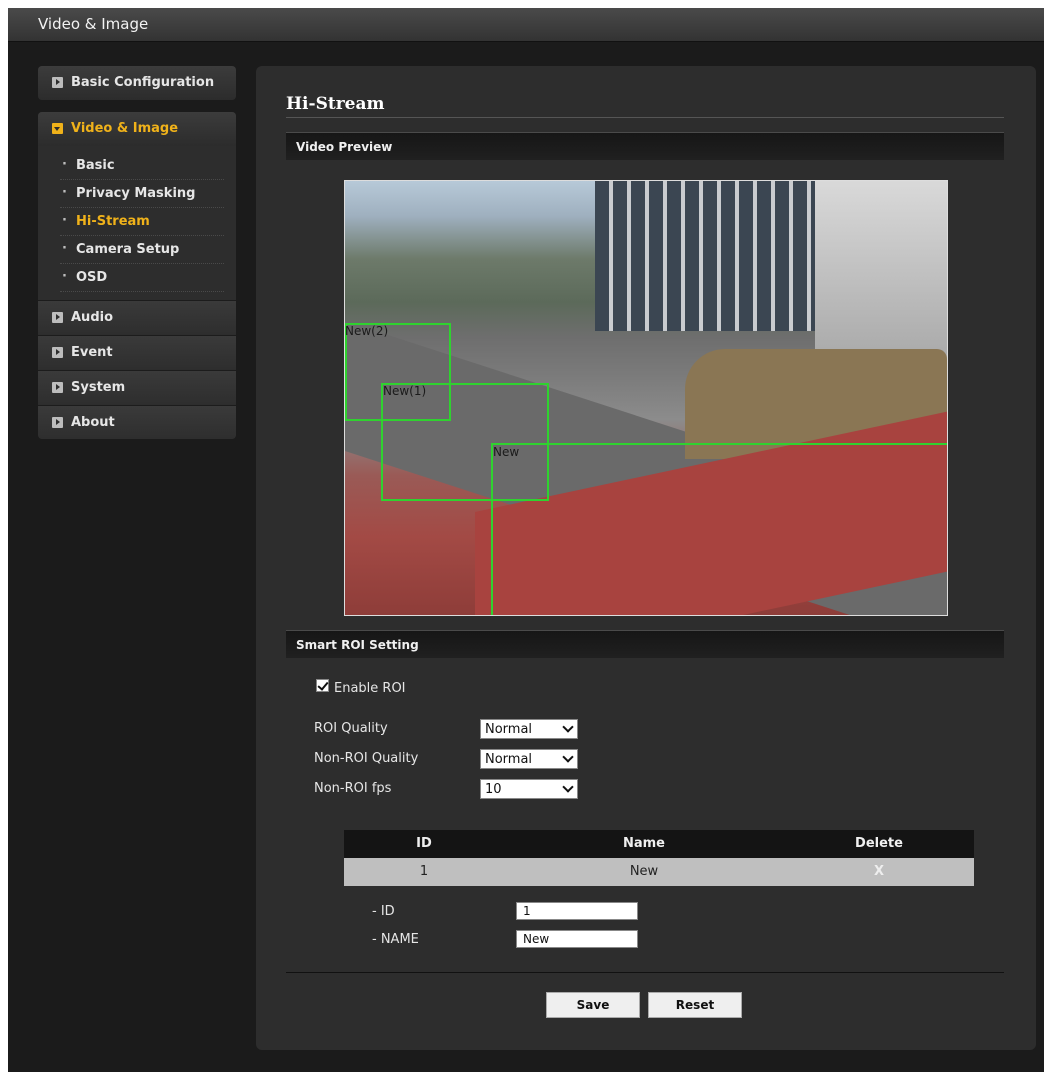 Image resolution: width=1052 pixels, height=1072 pixels. Describe the element at coordinates (366, 758) in the screenshot. I see `non-roi-quality-label: Non-ROI Quality` at that location.